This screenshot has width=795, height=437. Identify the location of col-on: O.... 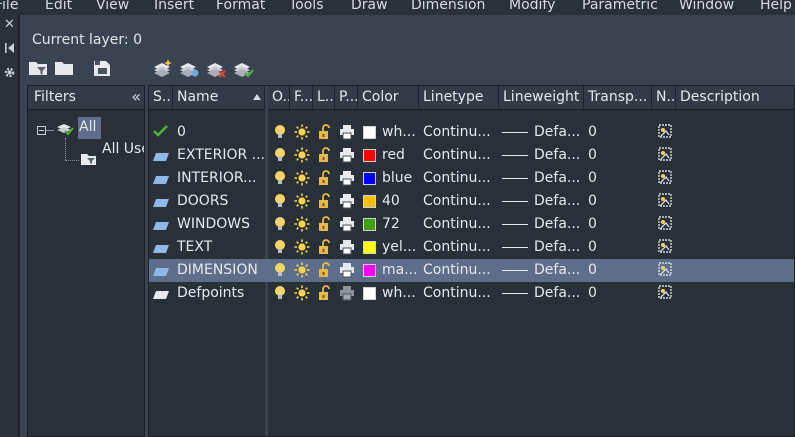
(279, 98).